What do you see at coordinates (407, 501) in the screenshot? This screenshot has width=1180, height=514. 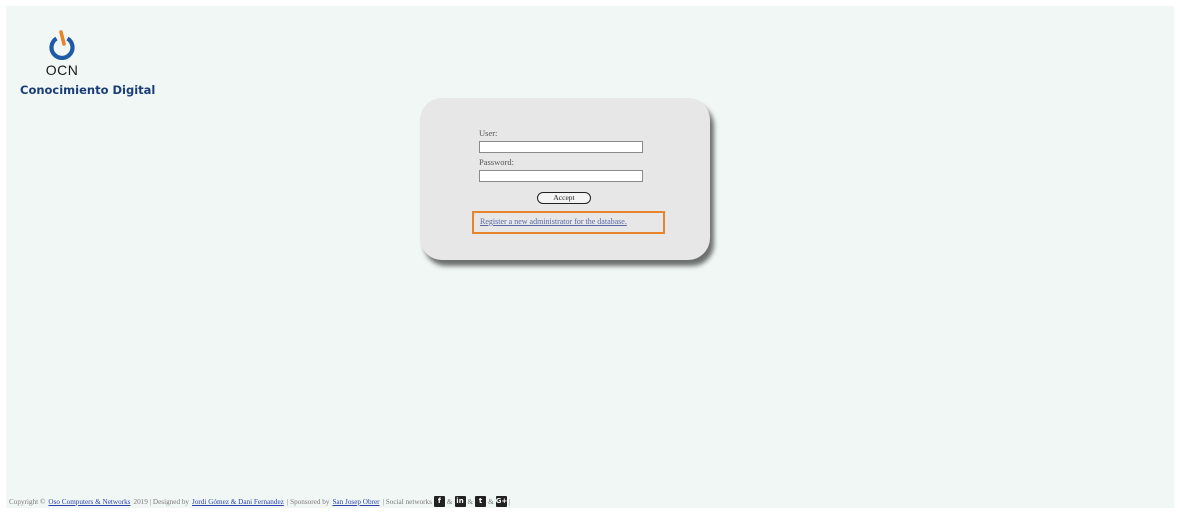 I see `social-networks-text: | Social networks` at bounding box center [407, 501].